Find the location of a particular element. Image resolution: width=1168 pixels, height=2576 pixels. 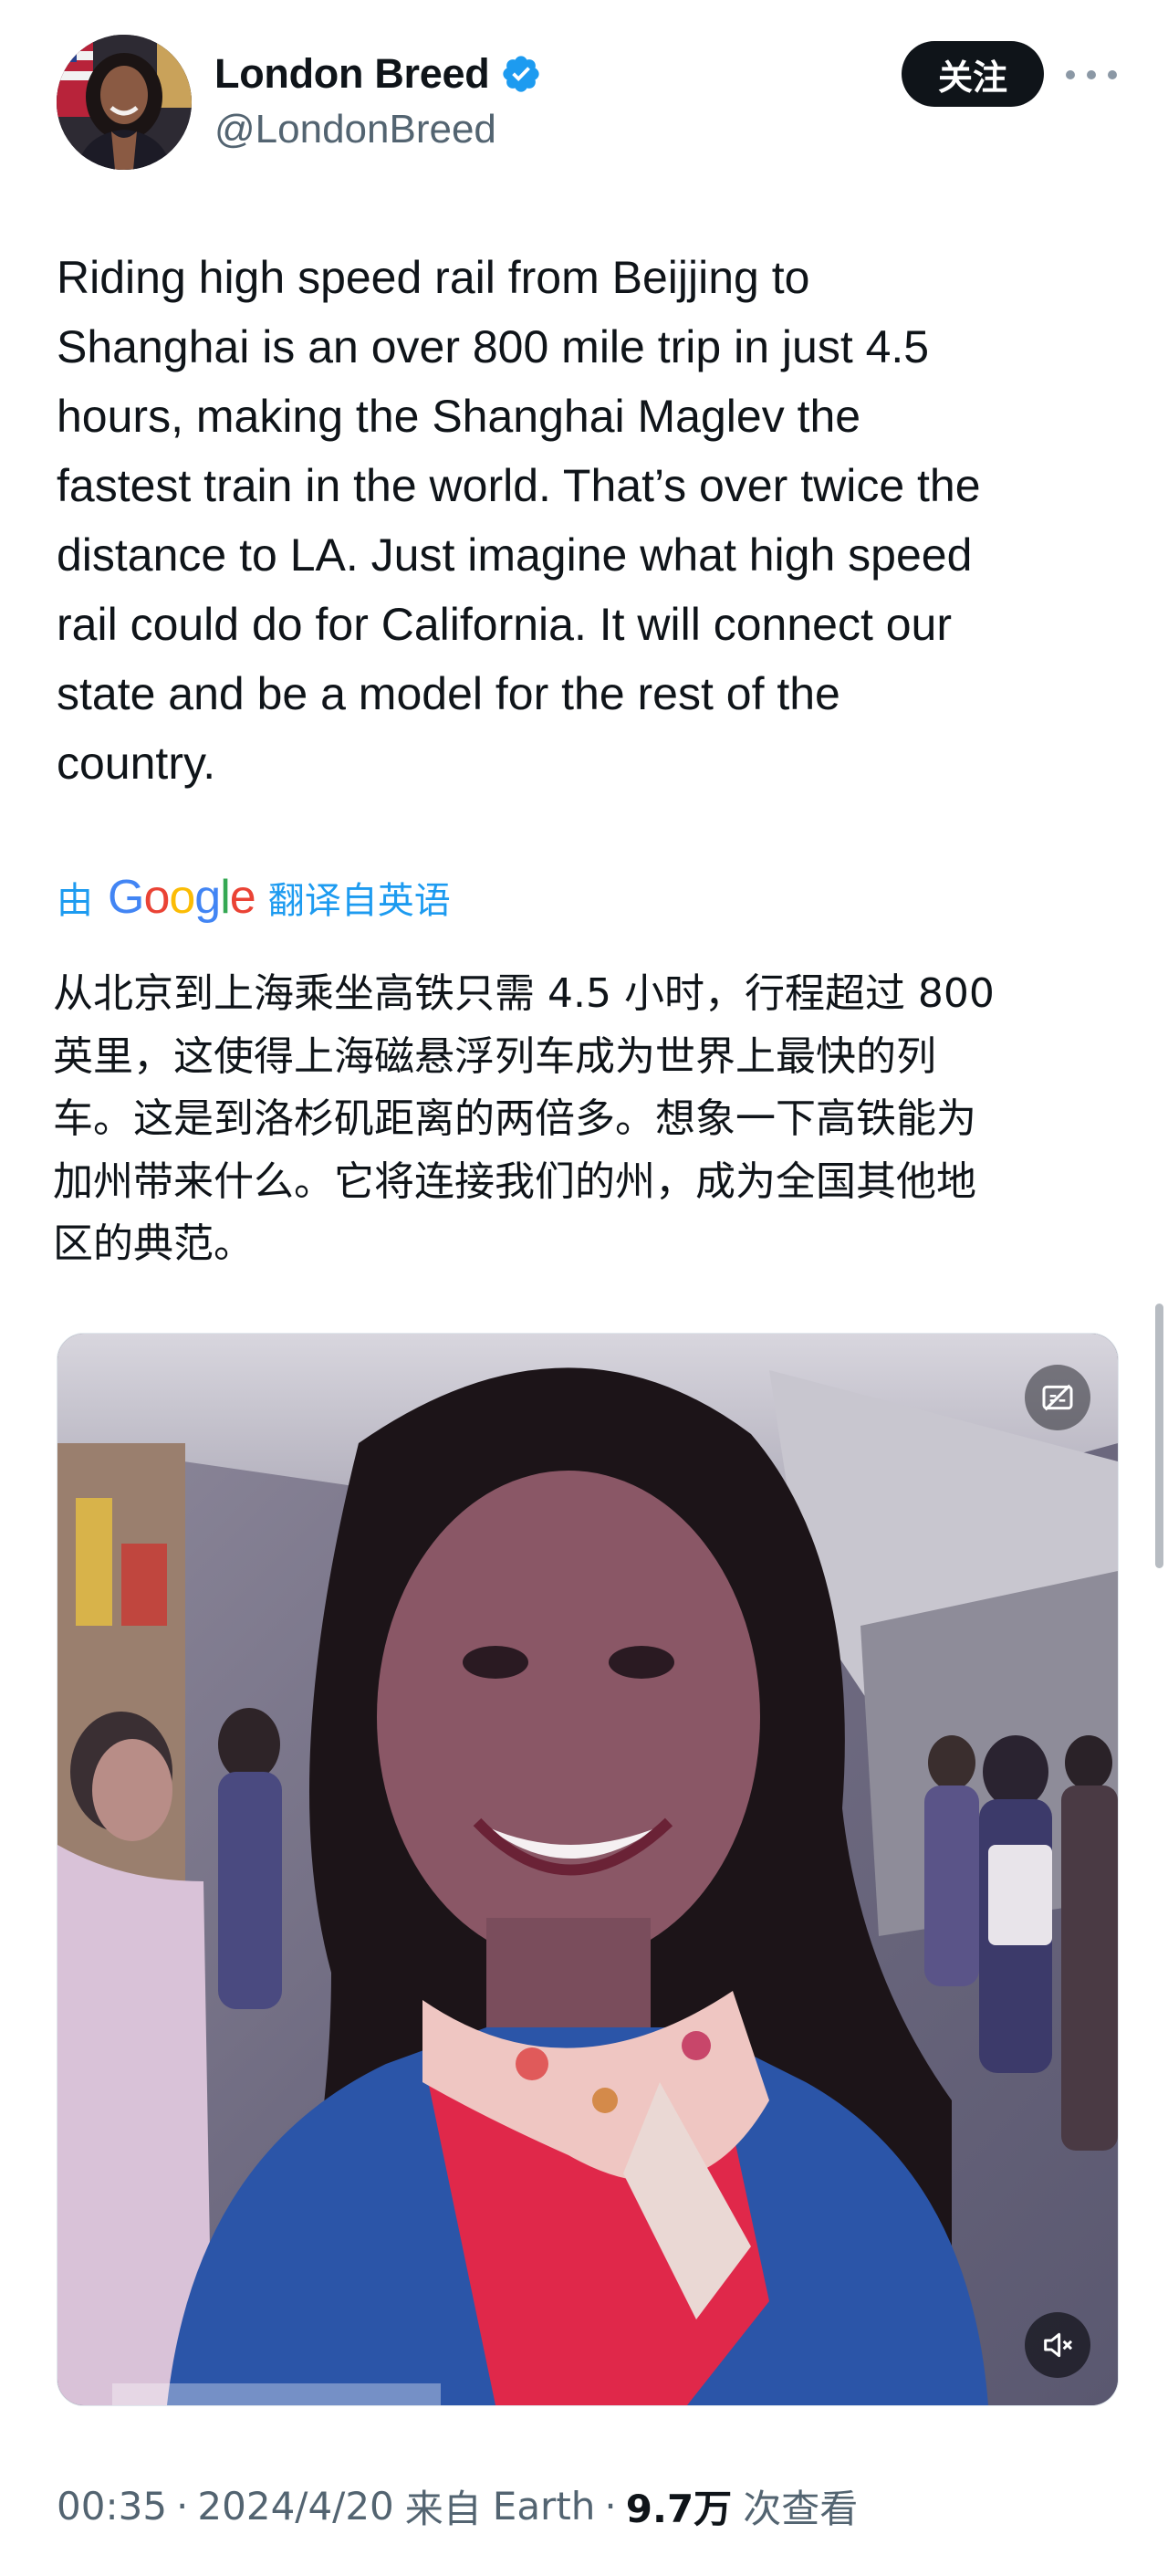

volume-muted-icon is located at coordinates (1058, 2345).